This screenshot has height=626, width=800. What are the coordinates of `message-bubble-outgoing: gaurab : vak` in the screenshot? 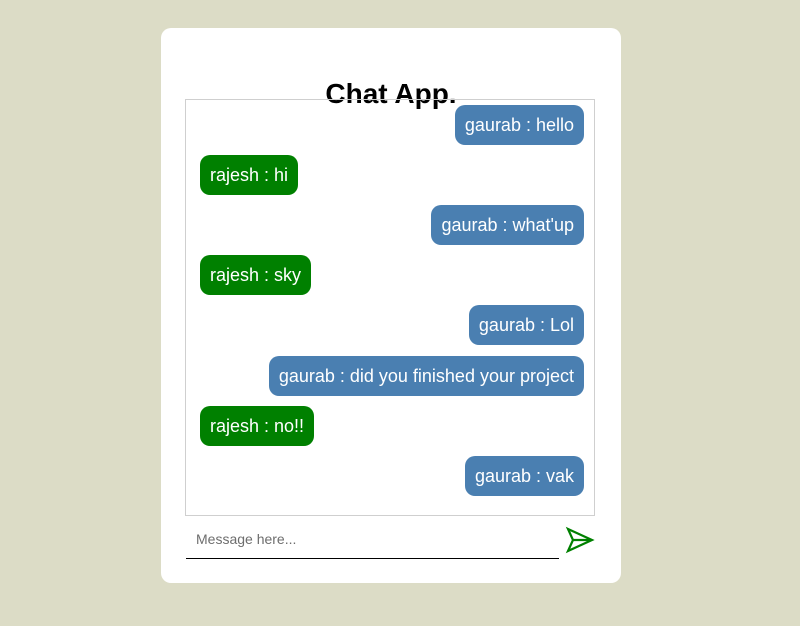 It's located at (524, 476).